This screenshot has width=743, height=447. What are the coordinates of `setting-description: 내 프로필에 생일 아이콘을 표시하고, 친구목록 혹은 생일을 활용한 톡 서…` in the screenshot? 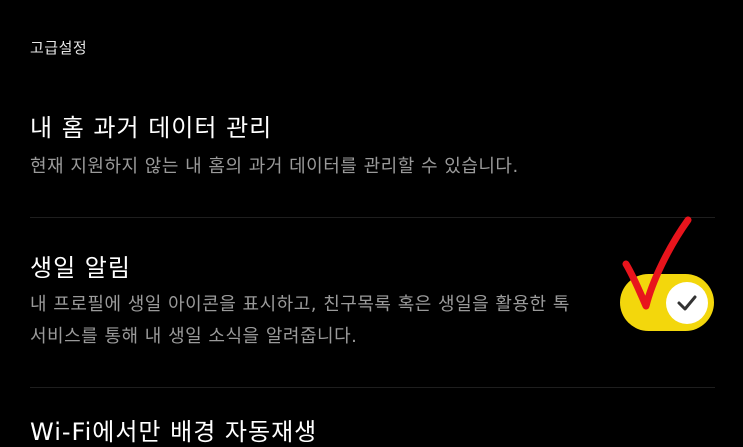 It's located at (300, 320).